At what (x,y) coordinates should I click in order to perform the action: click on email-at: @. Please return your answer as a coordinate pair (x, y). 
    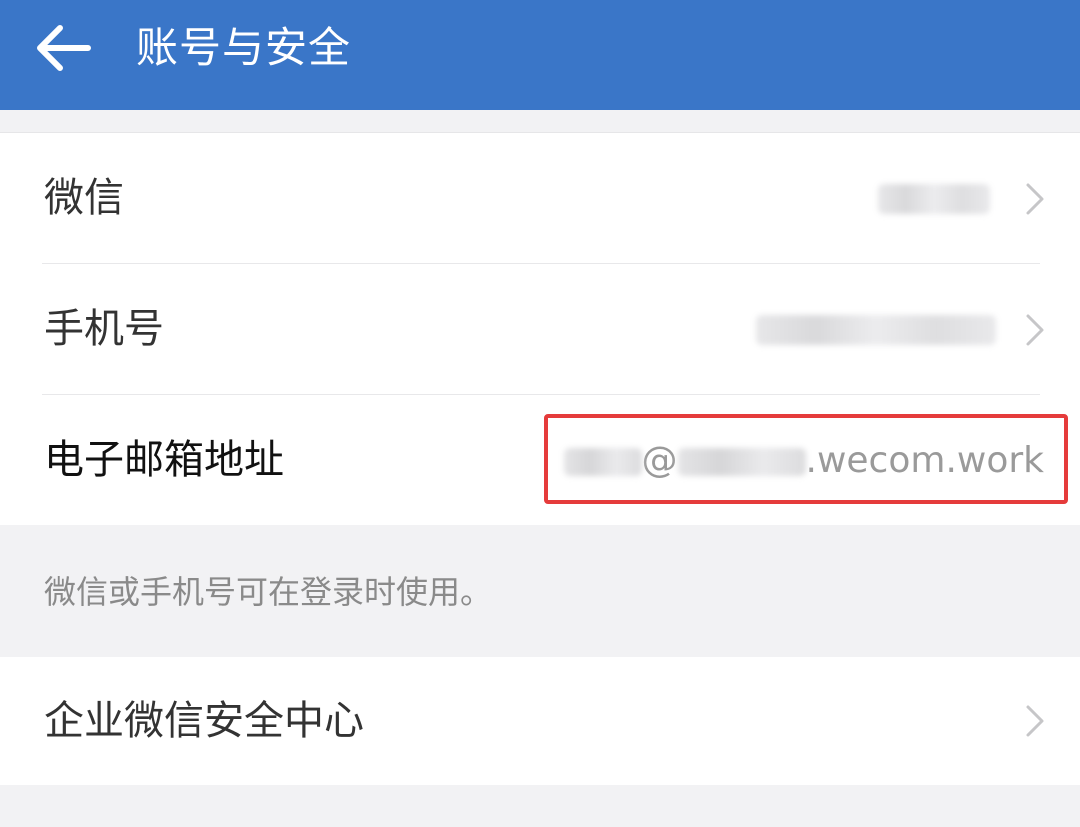
    Looking at the image, I should click on (659, 460).